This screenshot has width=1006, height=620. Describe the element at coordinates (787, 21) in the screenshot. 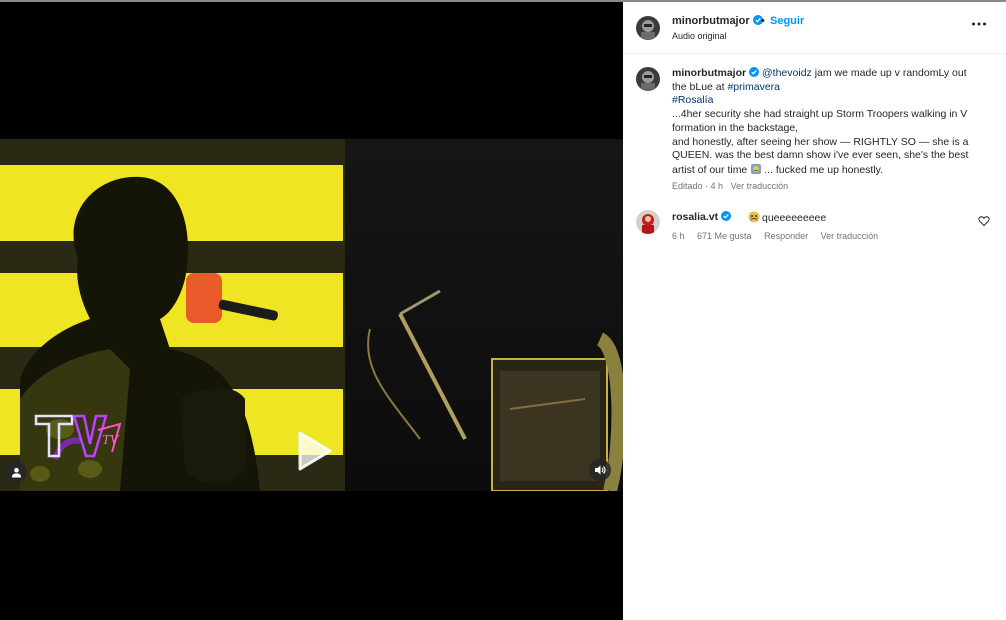

I see `follow-button: Seguir` at that location.